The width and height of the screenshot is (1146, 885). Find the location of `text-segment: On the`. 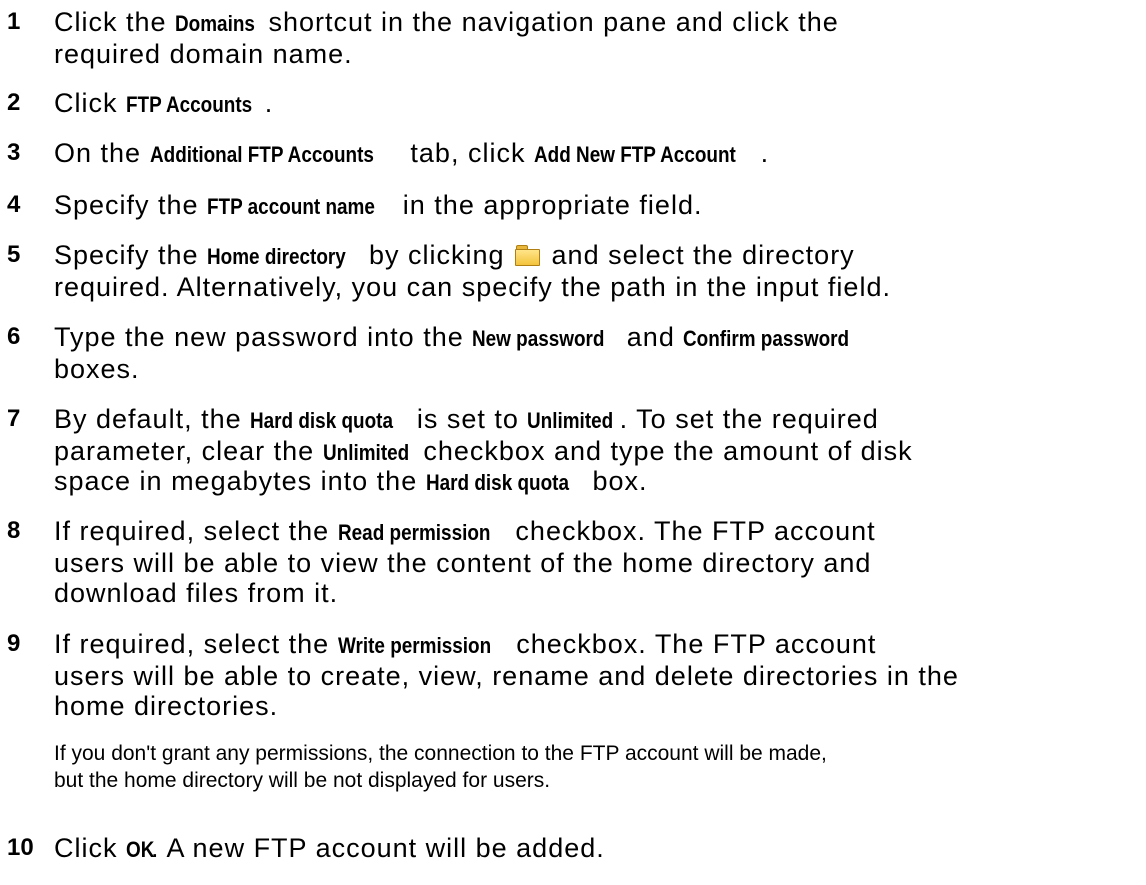

text-segment: On the is located at coordinates (102, 153).